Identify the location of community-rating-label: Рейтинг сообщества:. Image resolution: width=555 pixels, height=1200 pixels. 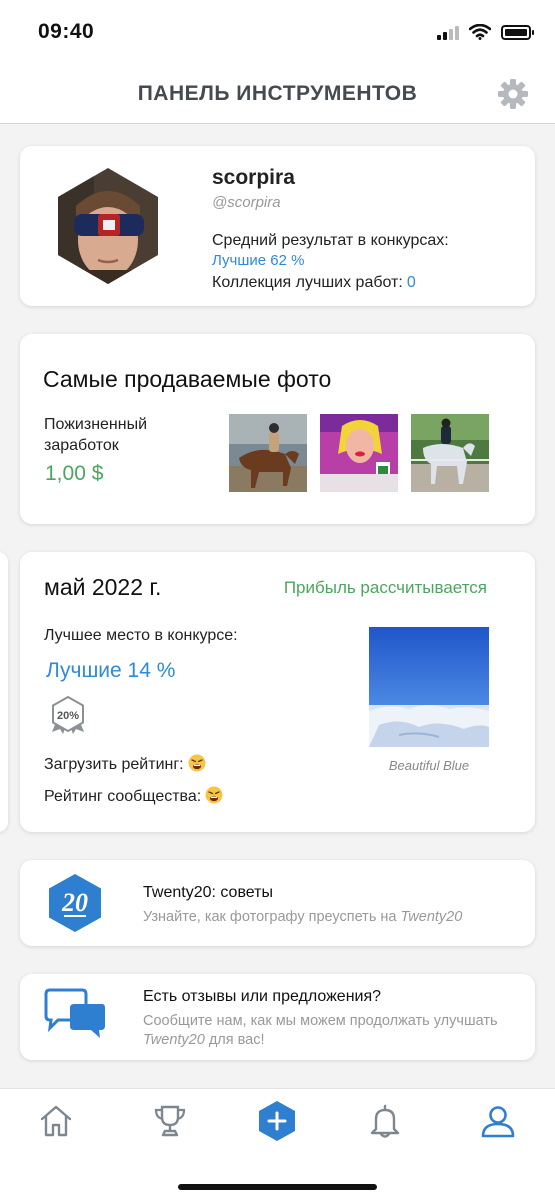
(123, 796).